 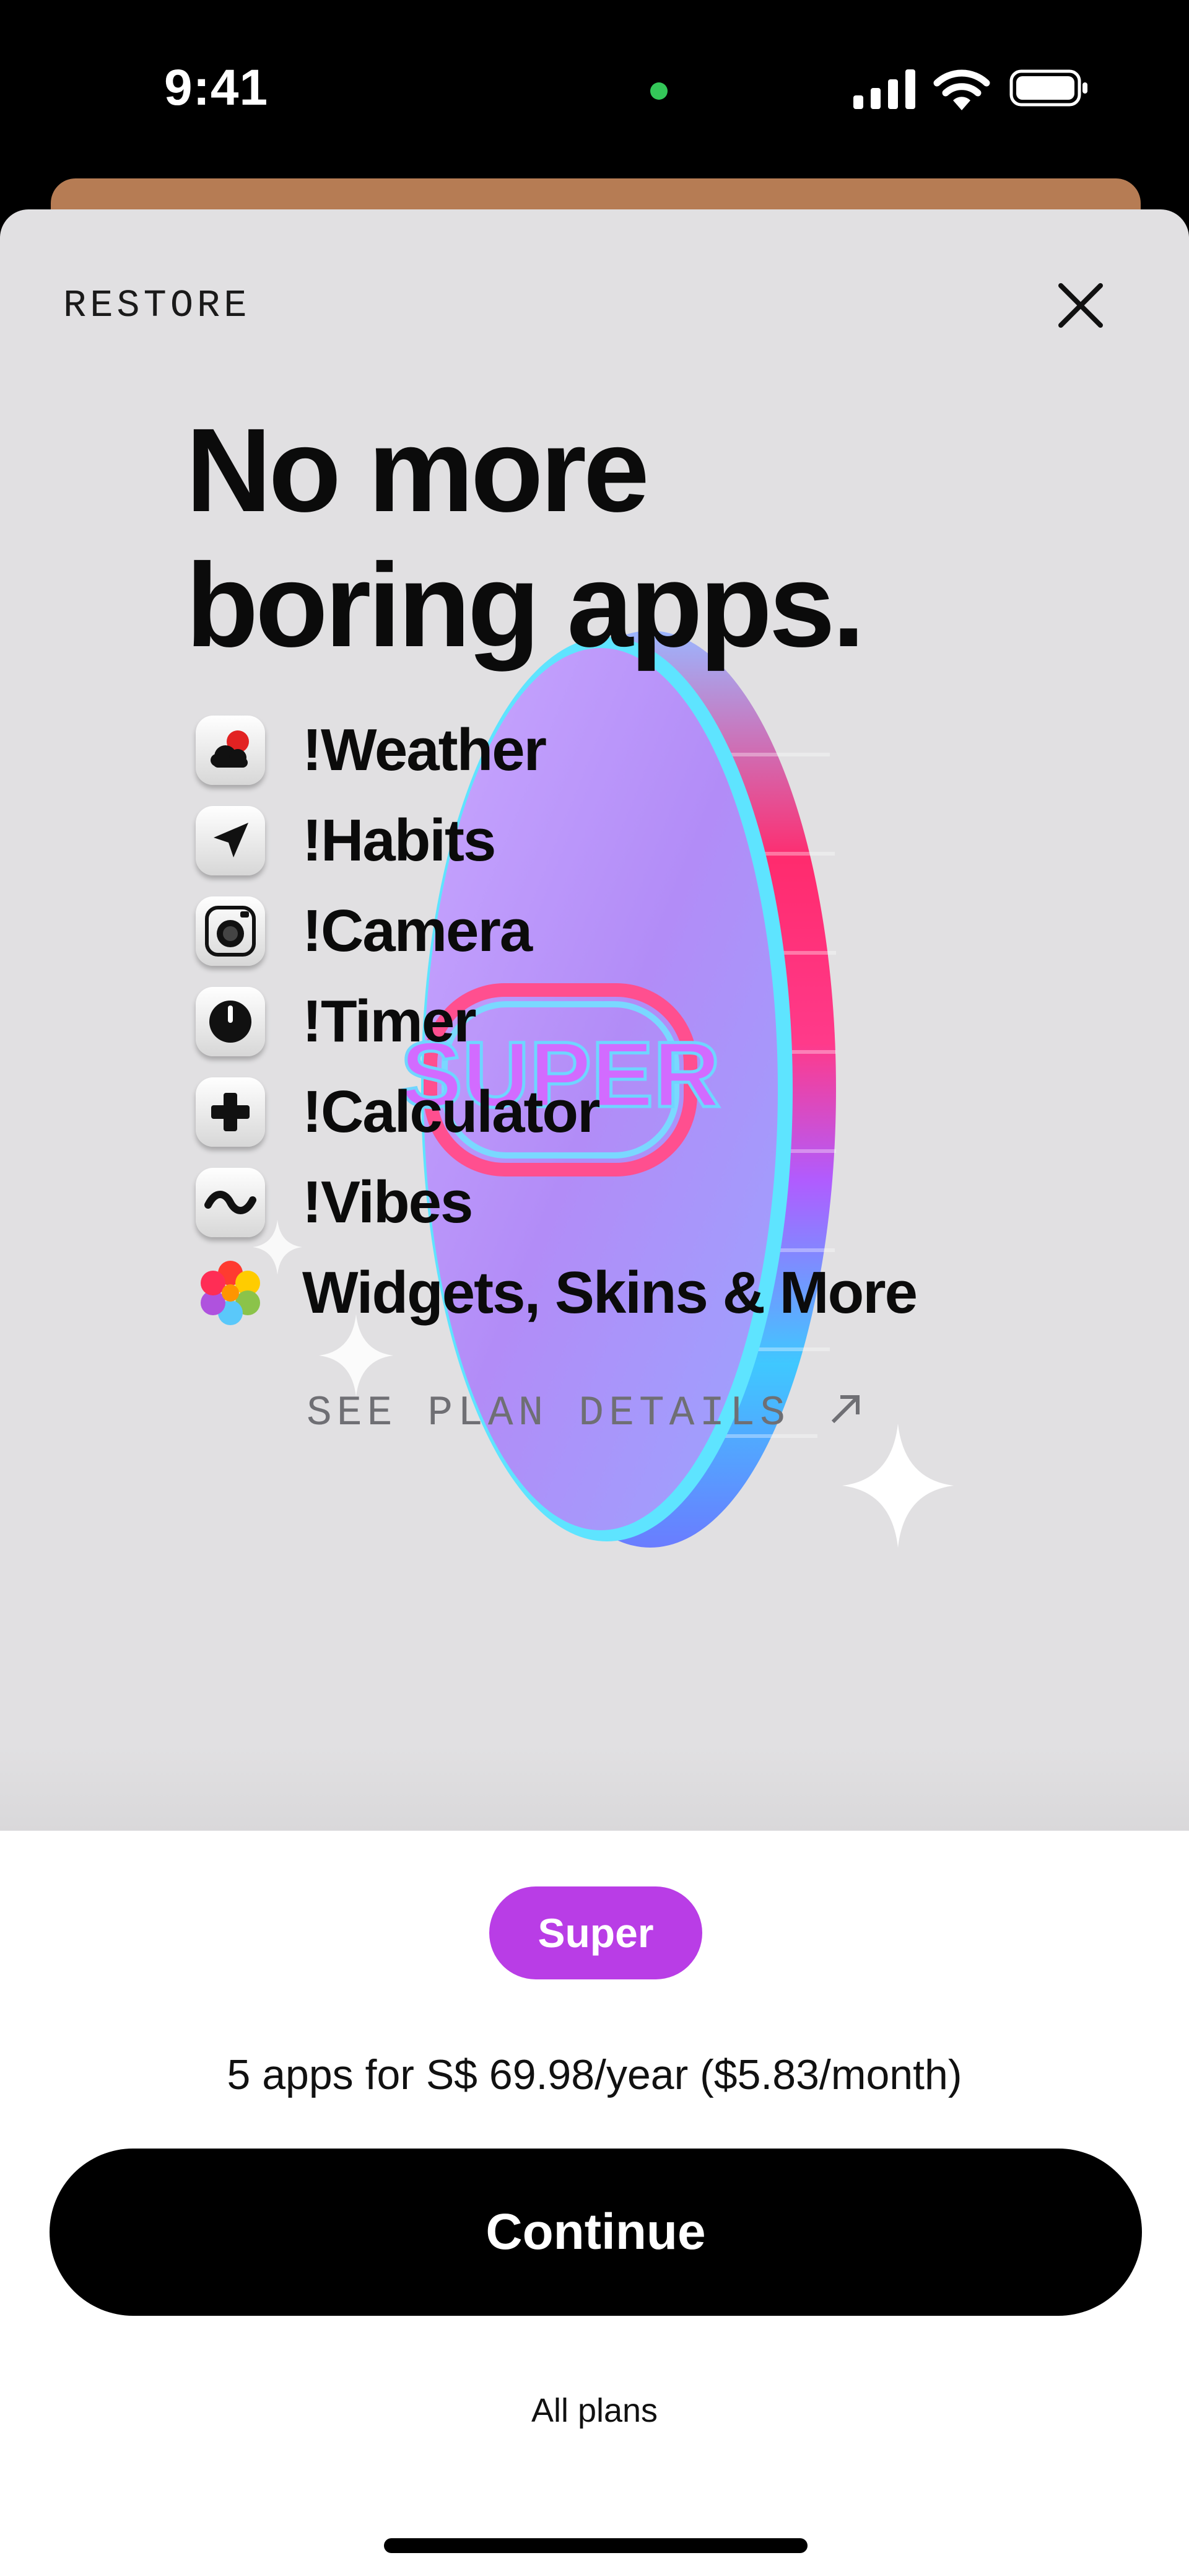 What do you see at coordinates (230, 840) in the screenshot?
I see `habits-arrow-icon` at bounding box center [230, 840].